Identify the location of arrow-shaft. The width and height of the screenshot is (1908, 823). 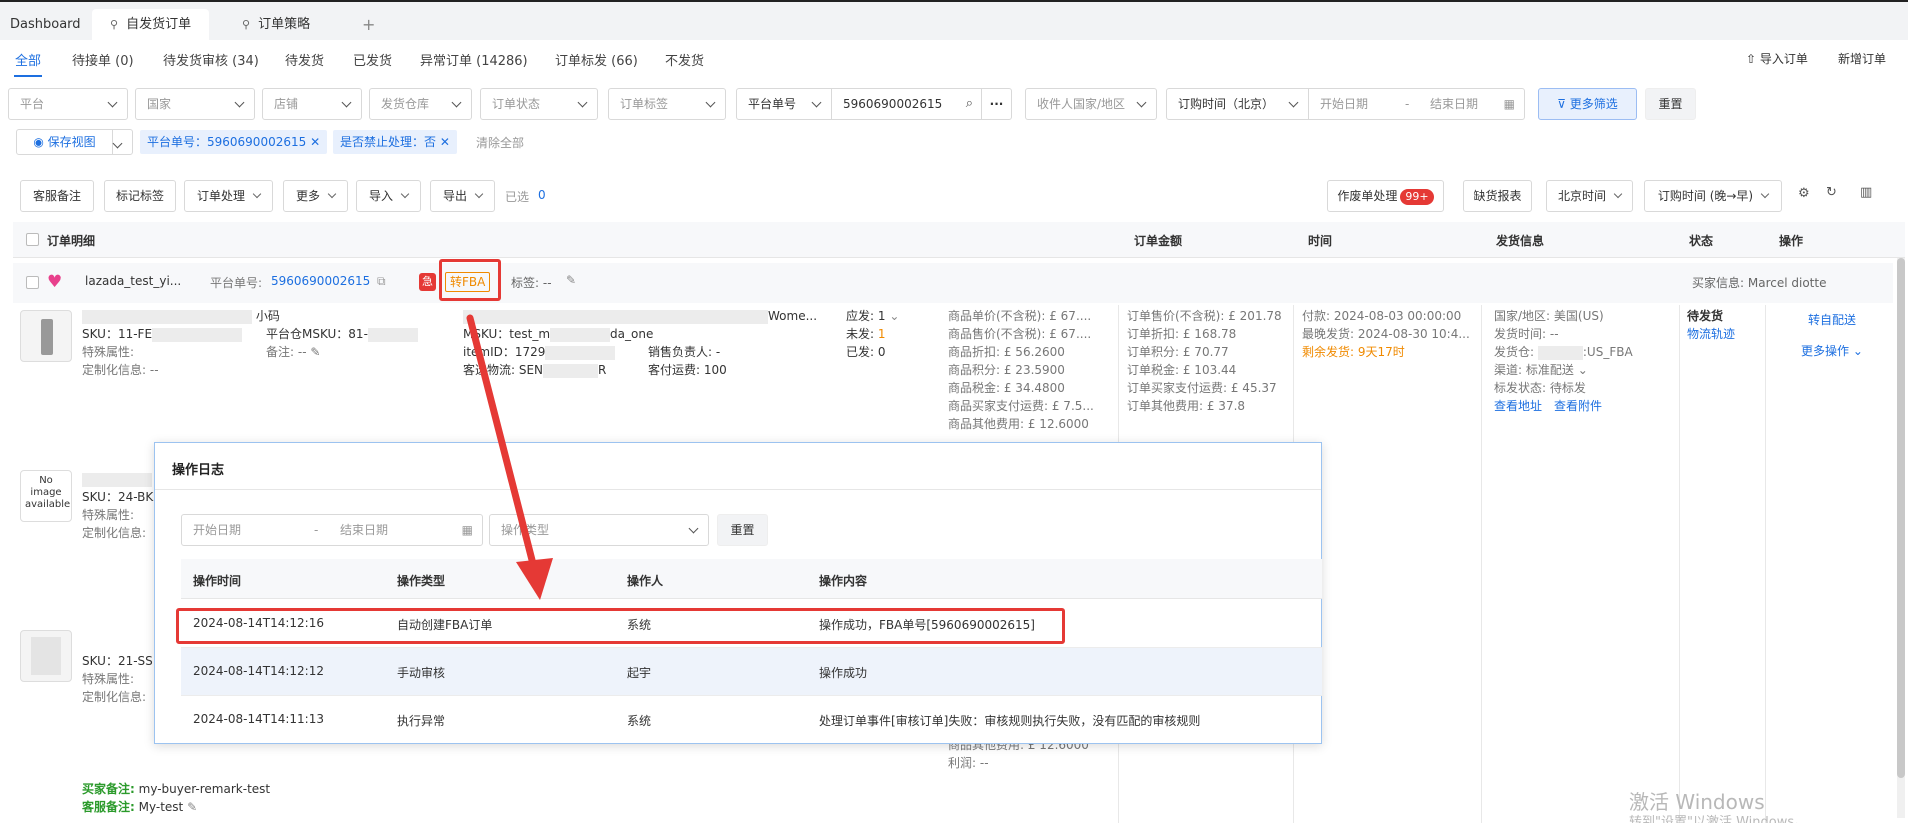
(501, 439).